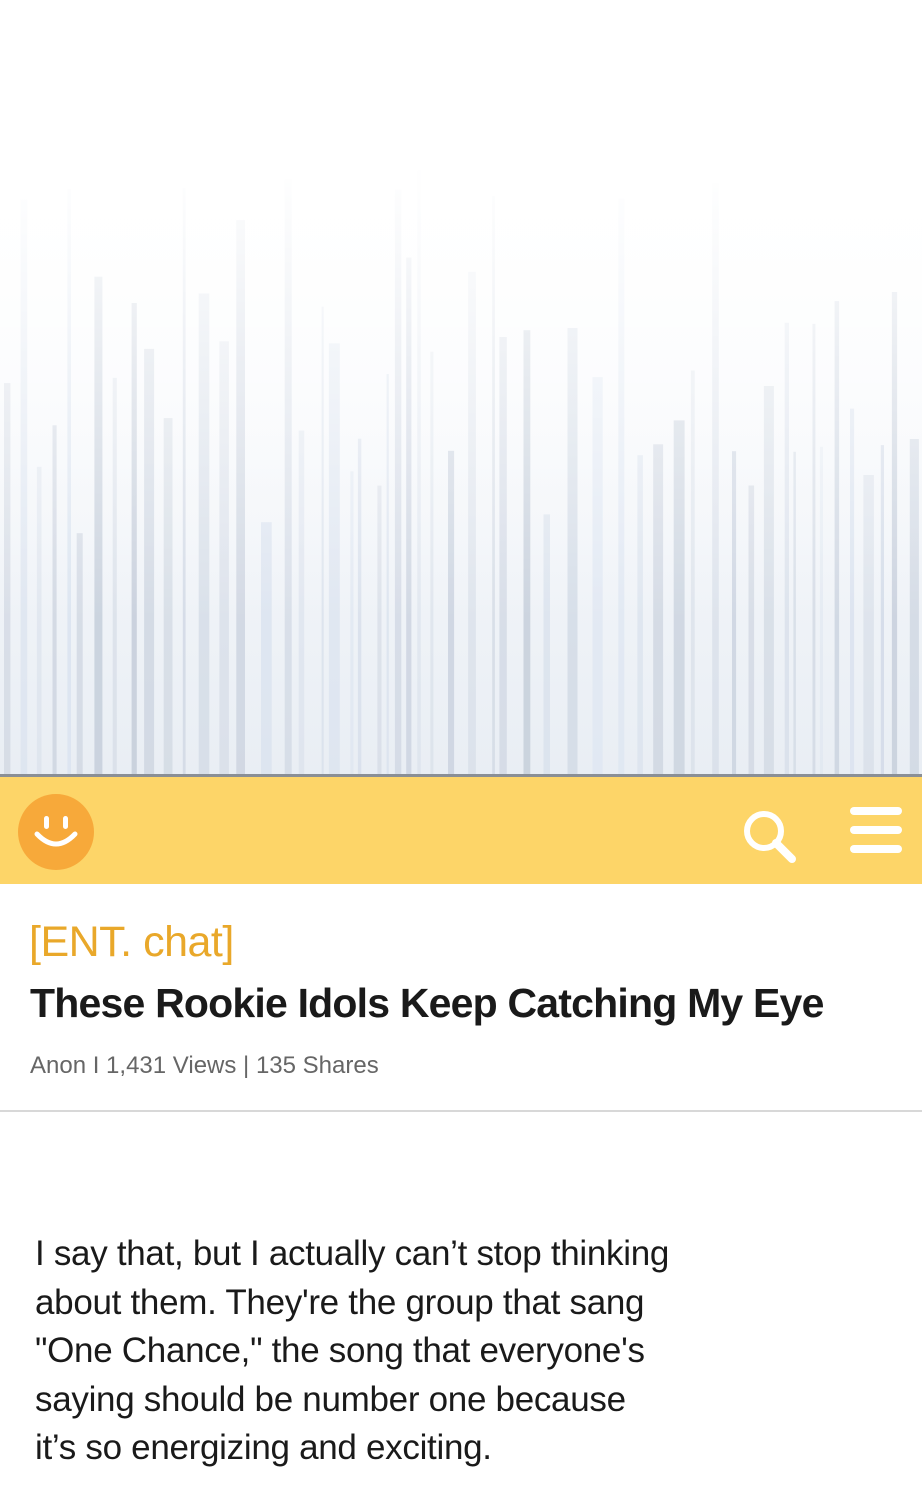 Image resolution: width=922 pixels, height=1500 pixels. Describe the element at coordinates (340, 1350) in the screenshot. I see `body-line: "One Chance," the song that everyone's` at that location.